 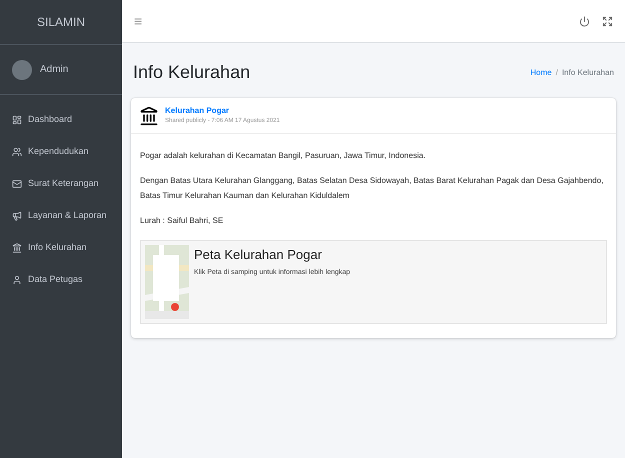 What do you see at coordinates (17, 120) in the screenshot?
I see `dashboard-icon` at bounding box center [17, 120].